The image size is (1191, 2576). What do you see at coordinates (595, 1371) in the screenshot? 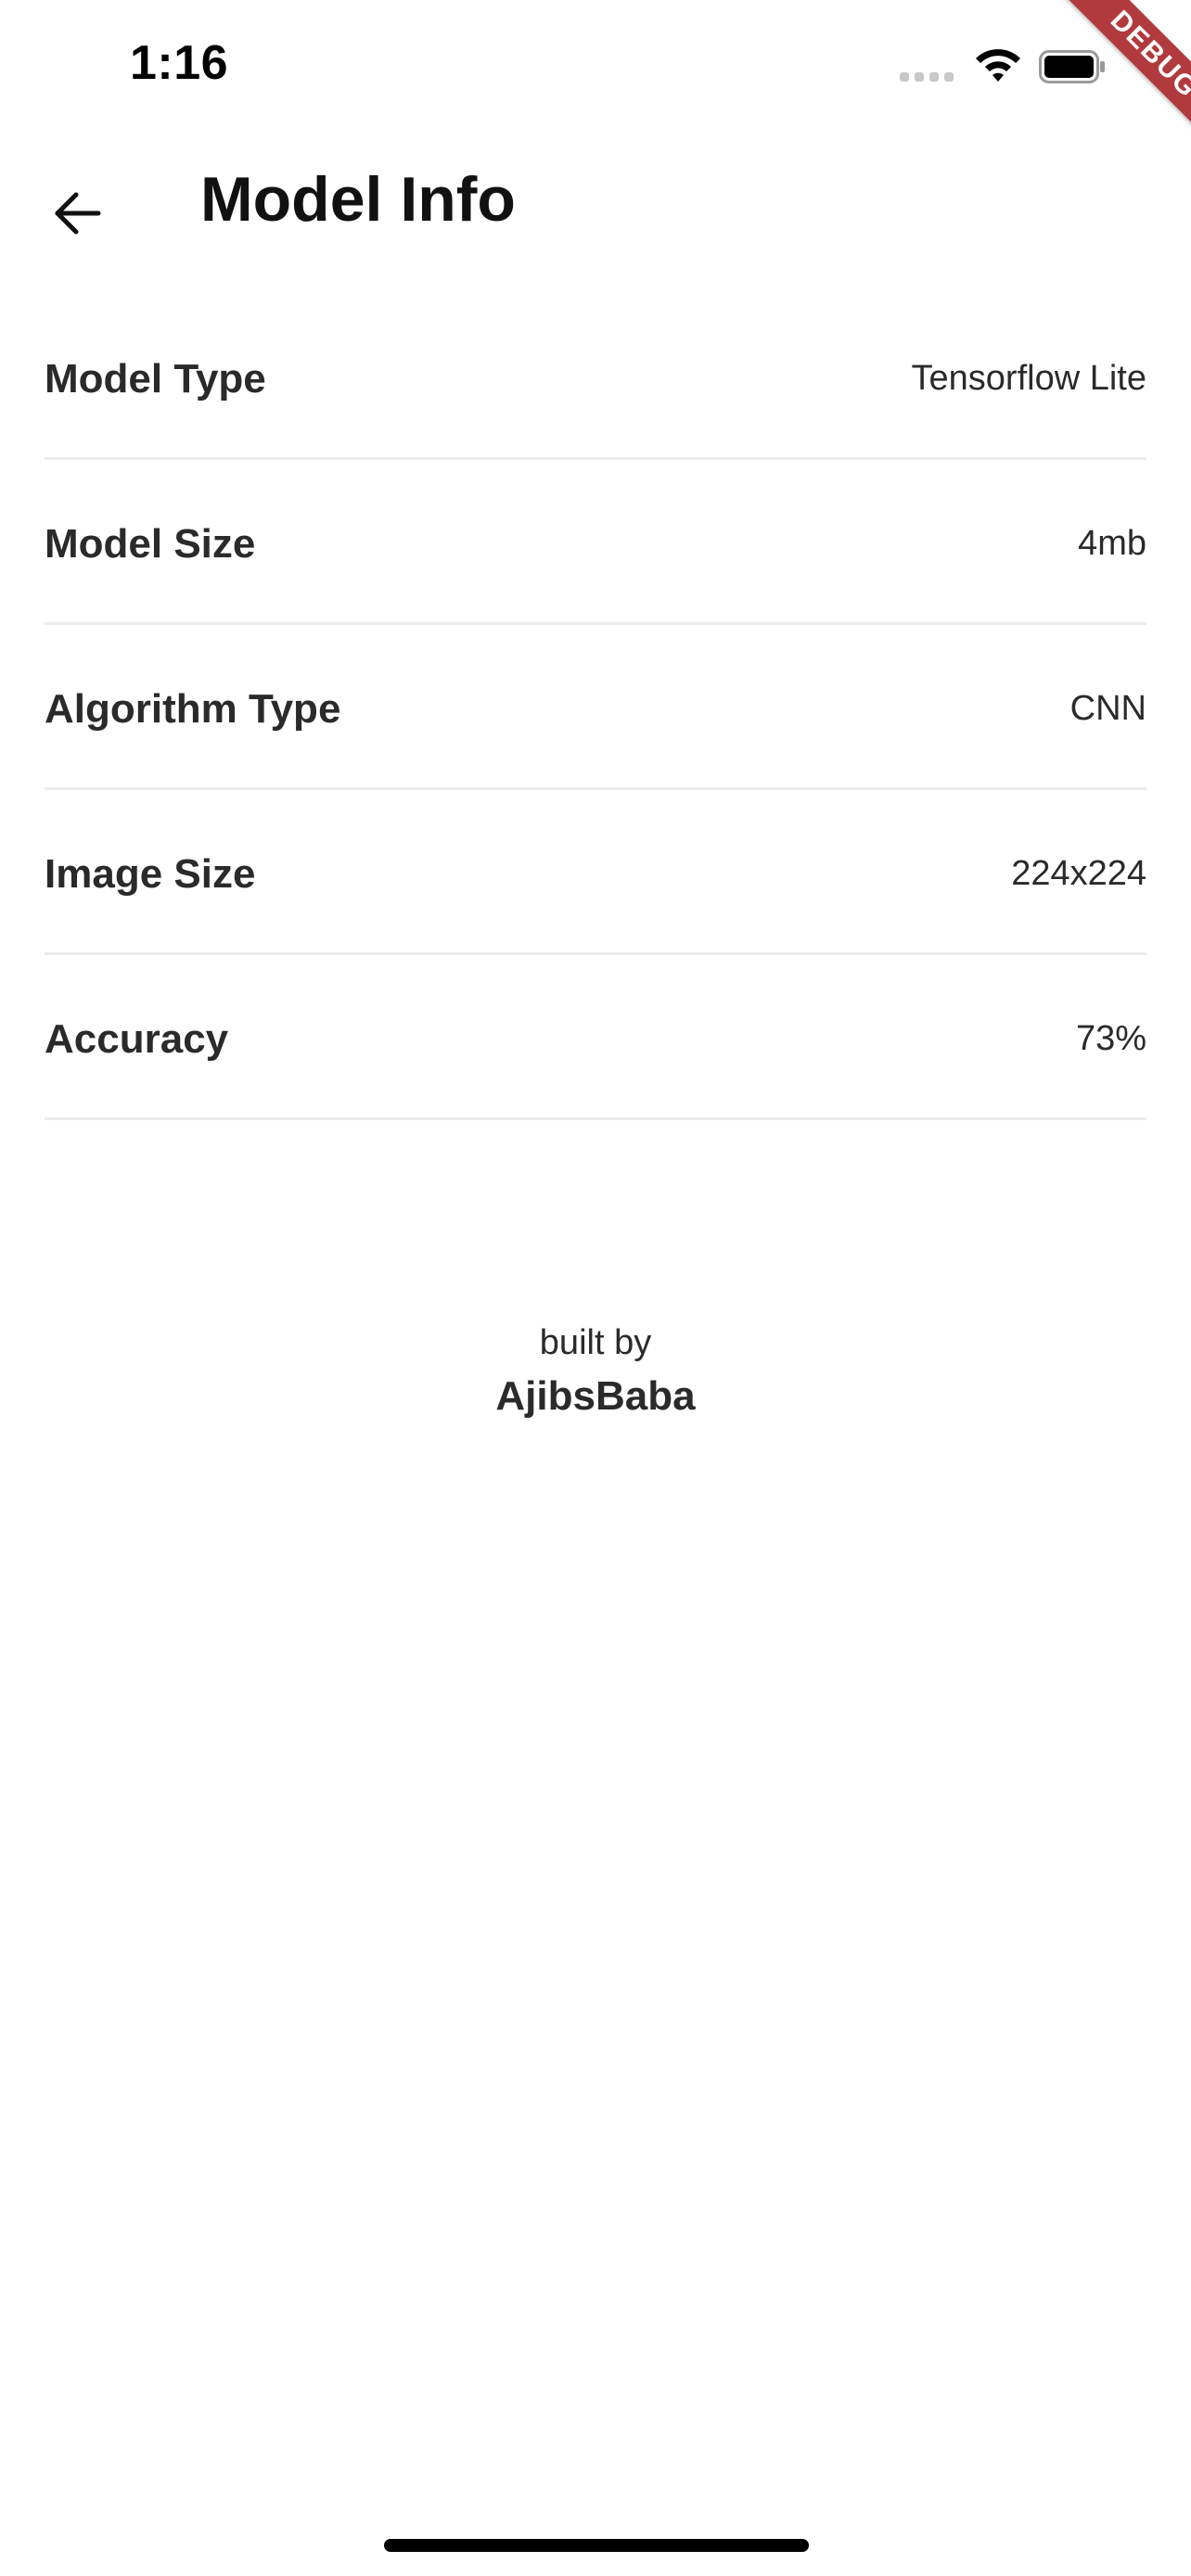
I see `credit: built by AjibsBaba` at bounding box center [595, 1371].